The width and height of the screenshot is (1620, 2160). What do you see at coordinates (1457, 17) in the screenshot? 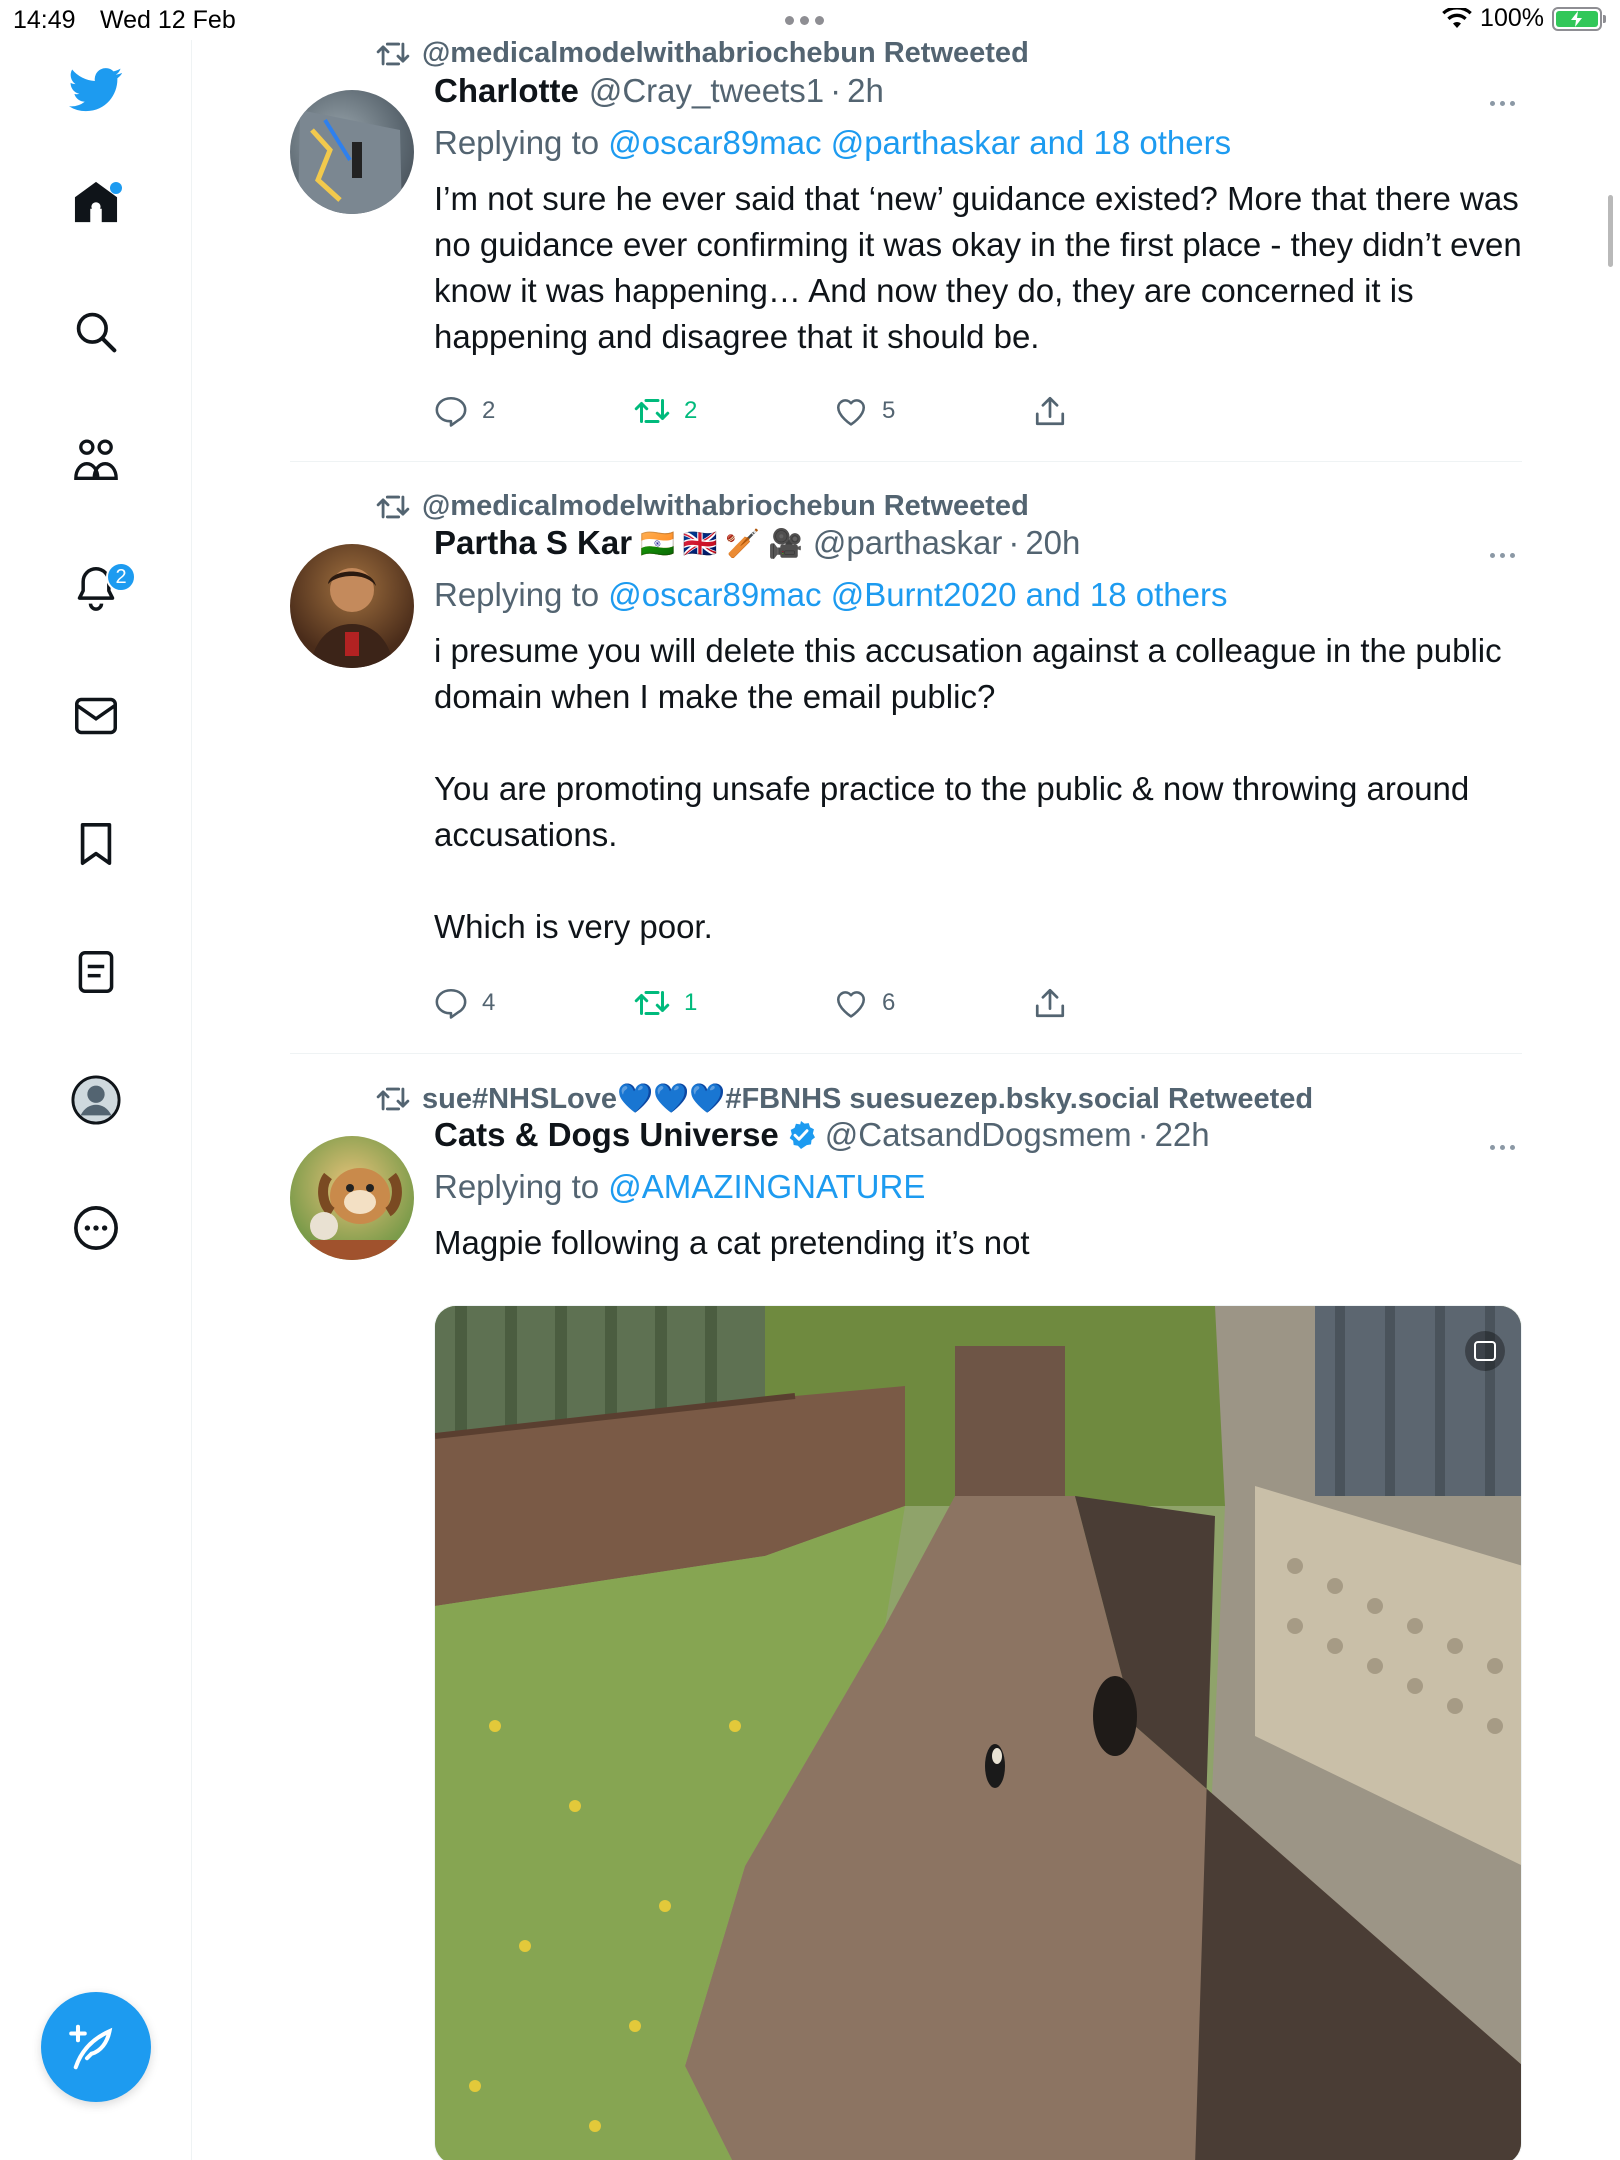
I see `wifi-icon` at bounding box center [1457, 17].